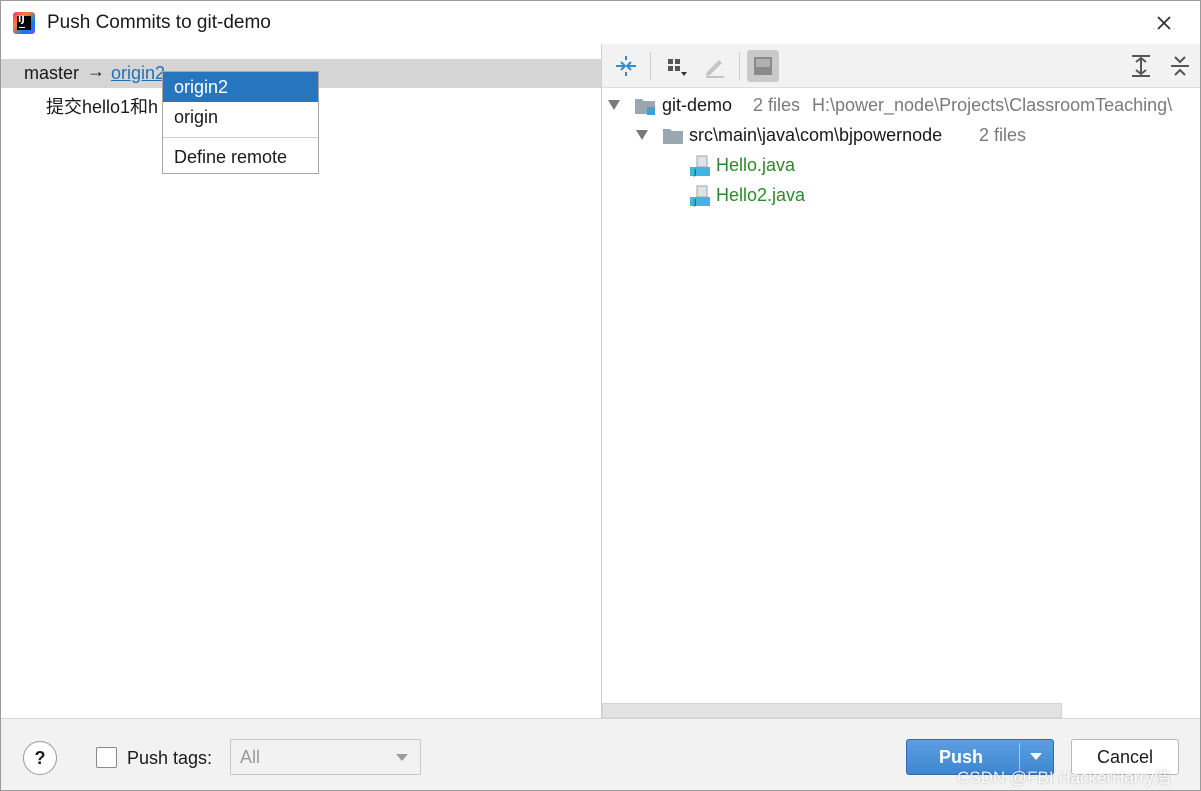 Image resolution: width=1201 pixels, height=791 pixels. I want to click on edit-source-button, so click(714, 66).